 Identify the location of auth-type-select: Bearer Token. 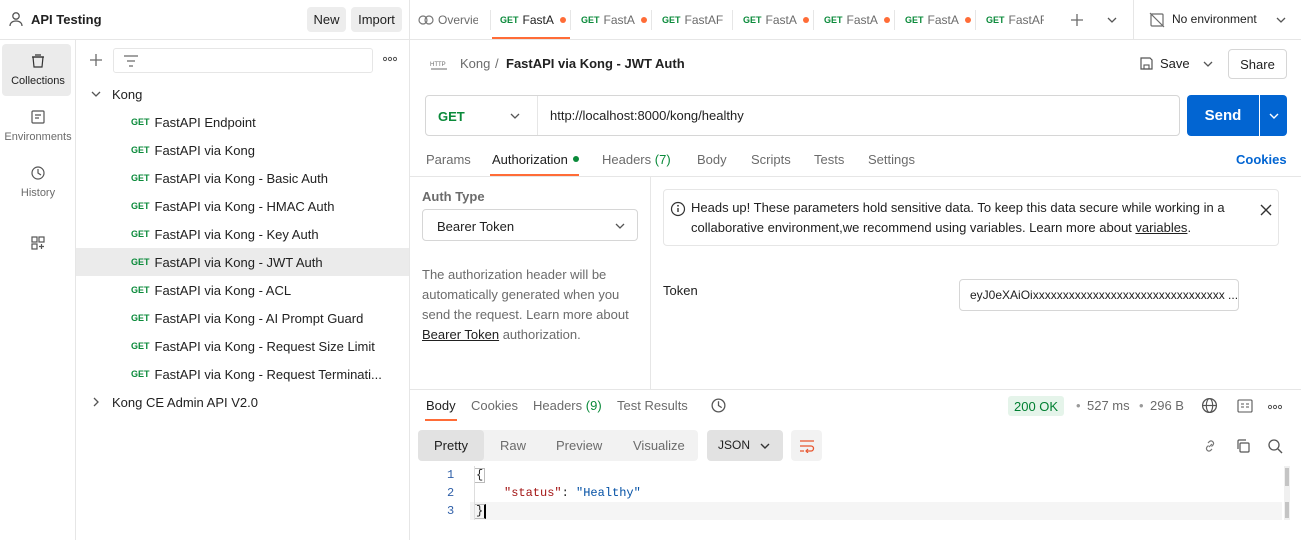
(530, 225).